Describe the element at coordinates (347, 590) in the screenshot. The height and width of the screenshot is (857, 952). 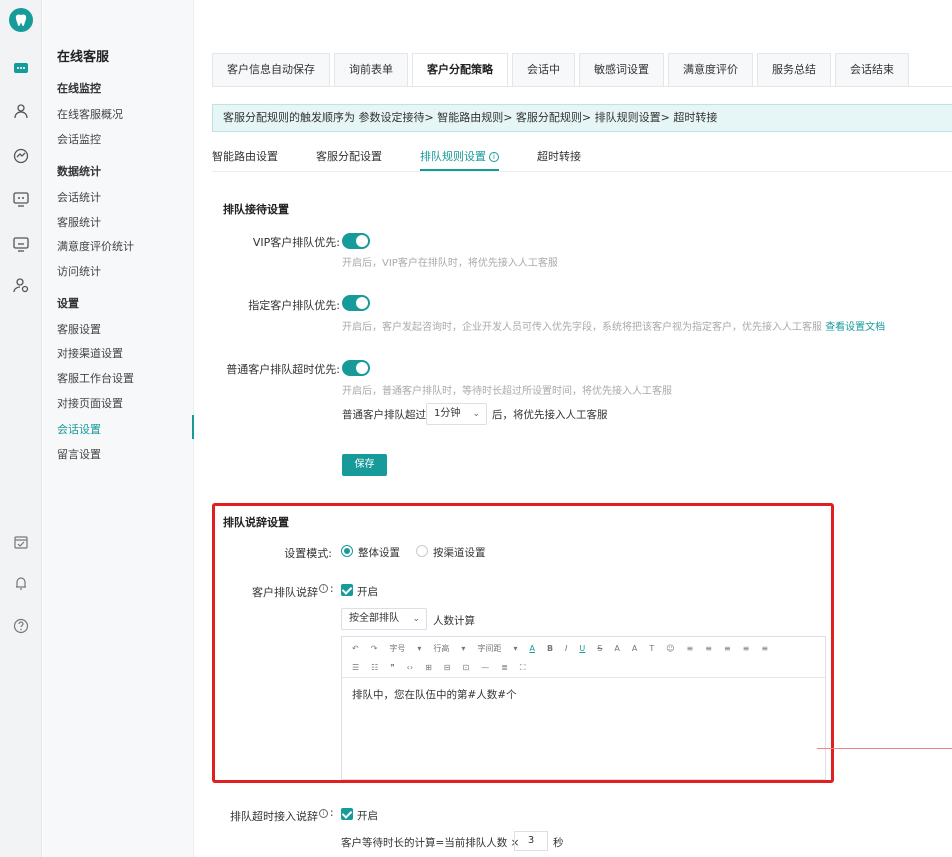
I see `speech-enable-checkbox` at that location.